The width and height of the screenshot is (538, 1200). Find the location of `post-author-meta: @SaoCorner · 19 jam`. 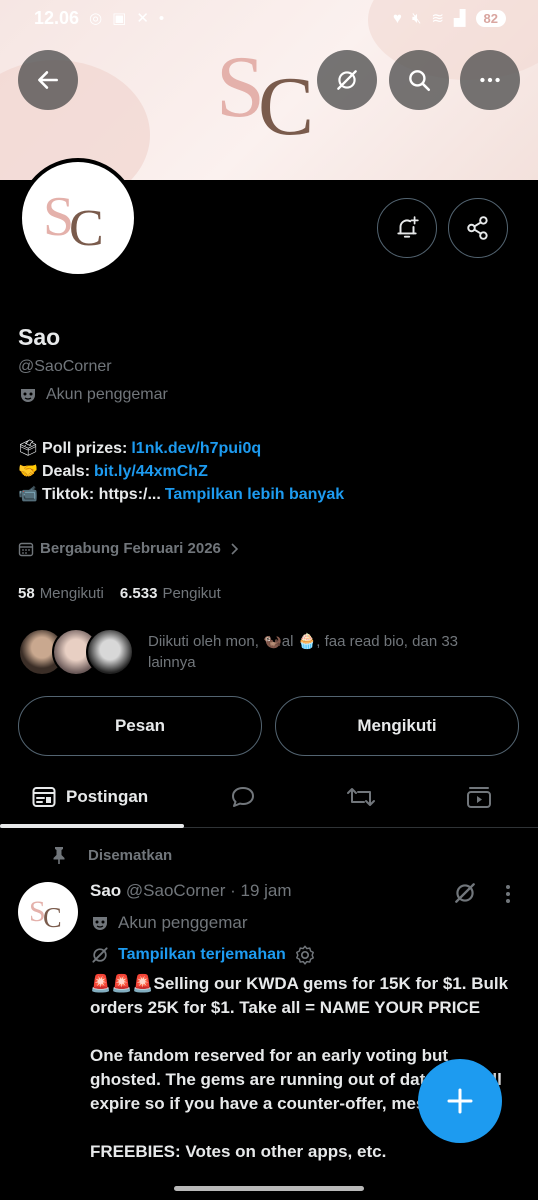

post-author-meta: @SaoCorner · 19 jam is located at coordinates (206, 890).